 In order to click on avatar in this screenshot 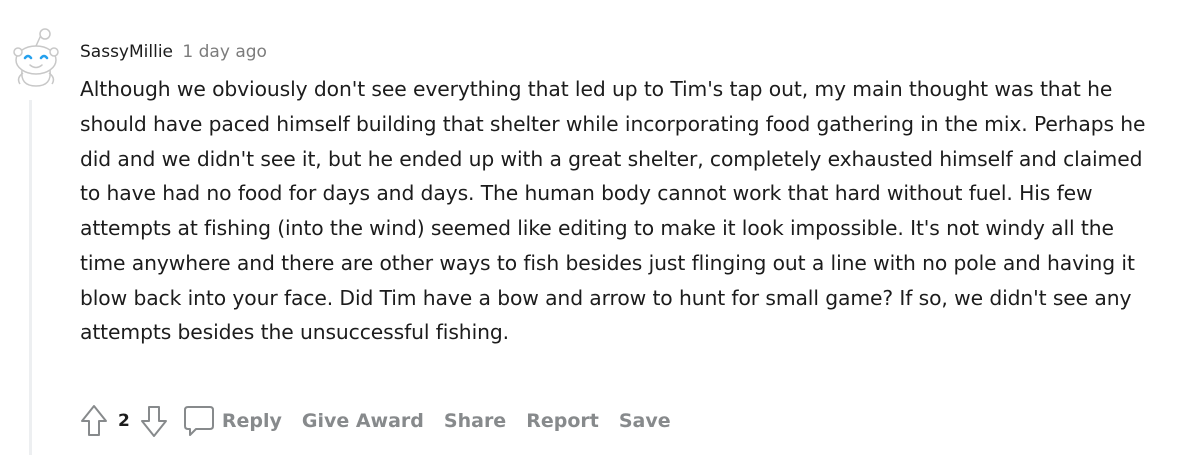, I will do `click(36, 57)`.